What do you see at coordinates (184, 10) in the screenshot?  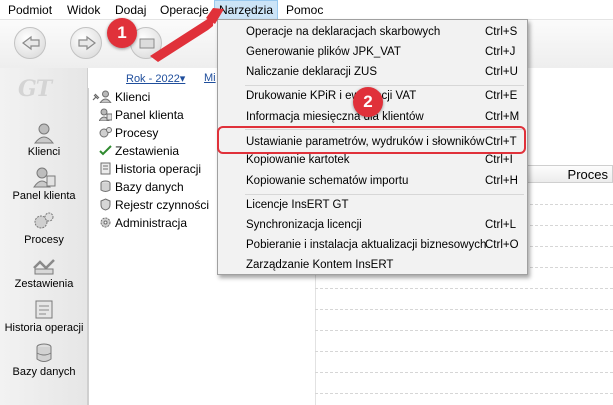 I see `menu-operacje: Operacje` at bounding box center [184, 10].